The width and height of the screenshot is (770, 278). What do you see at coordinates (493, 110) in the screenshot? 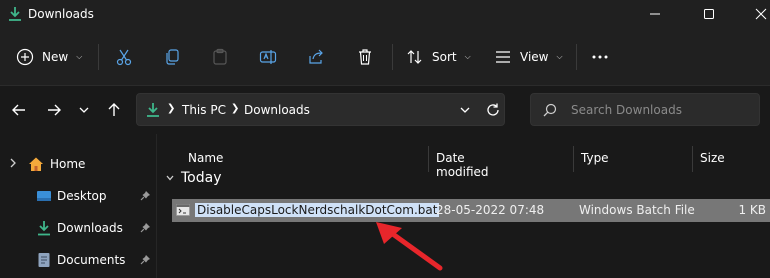
I see `refresh-icon` at bounding box center [493, 110].